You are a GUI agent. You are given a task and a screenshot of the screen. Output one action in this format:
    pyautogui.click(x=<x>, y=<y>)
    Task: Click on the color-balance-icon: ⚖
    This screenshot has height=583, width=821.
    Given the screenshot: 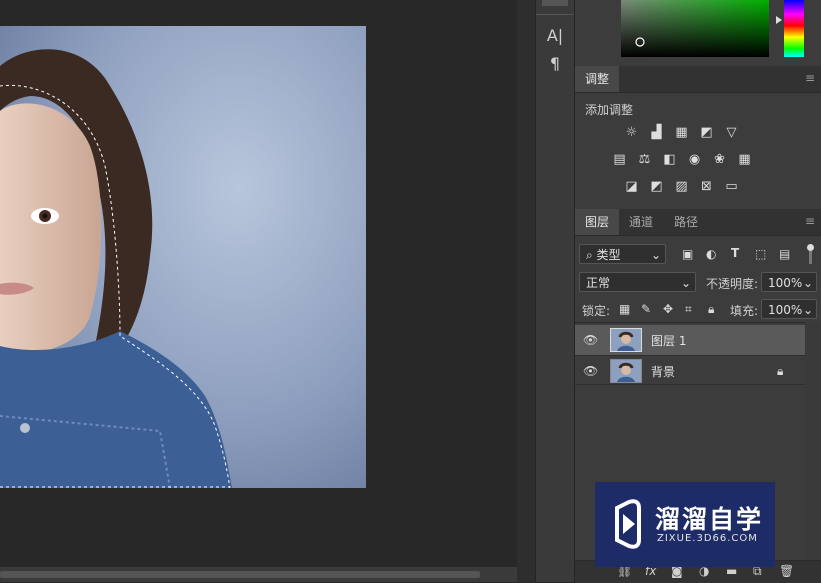 What is the action you would take?
    pyautogui.click(x=644, y=159)
    